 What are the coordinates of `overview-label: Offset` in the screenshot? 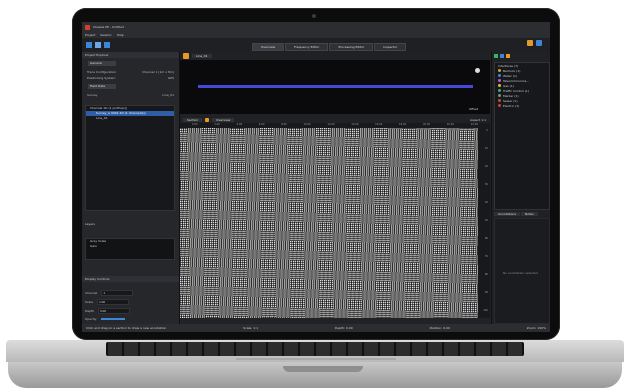 It's located at (473, 109).